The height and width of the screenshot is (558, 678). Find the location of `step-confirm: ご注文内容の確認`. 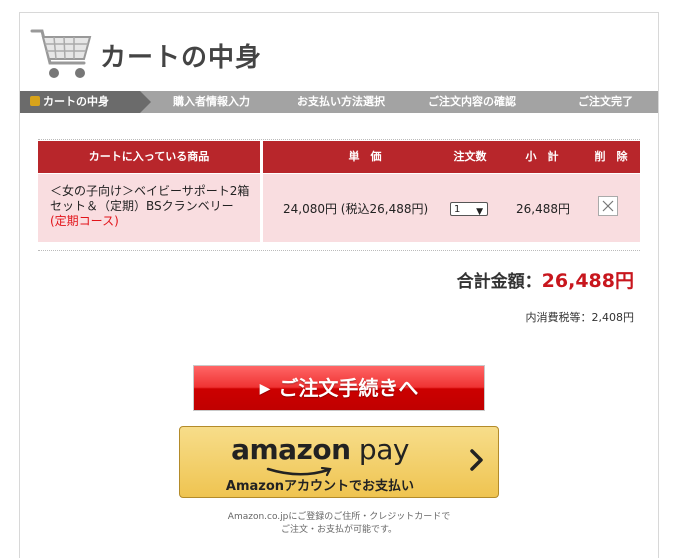

step-confirm: ご注文内容の確認 is located at coordinates (472, 101).